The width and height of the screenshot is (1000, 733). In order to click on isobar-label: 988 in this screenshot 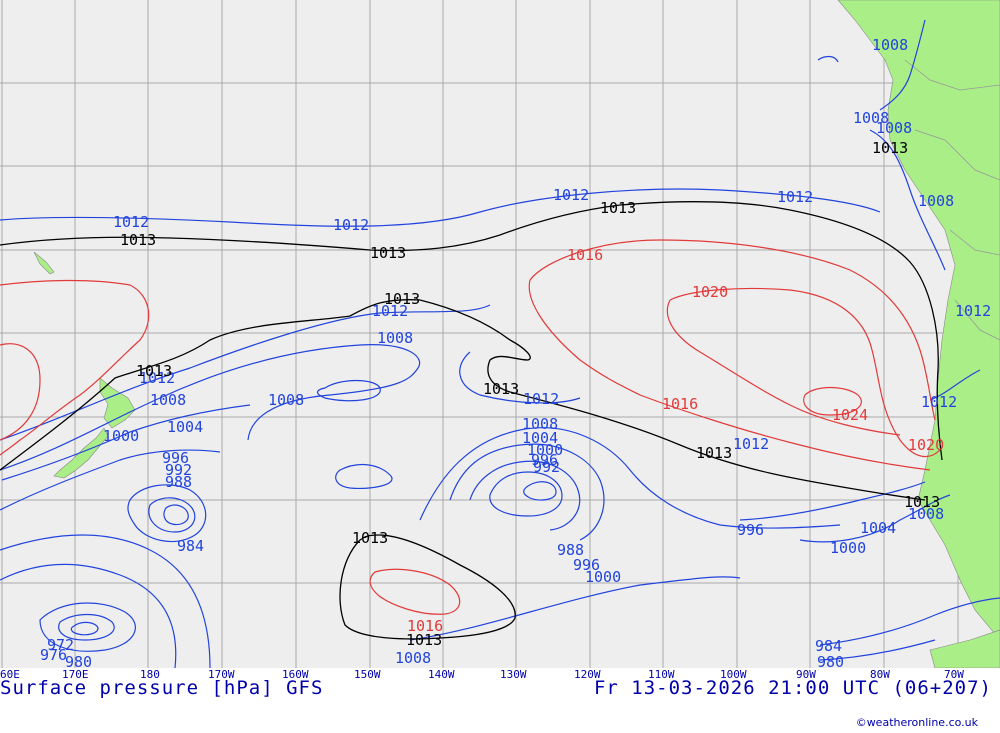, I will do `click(178, 482)`.